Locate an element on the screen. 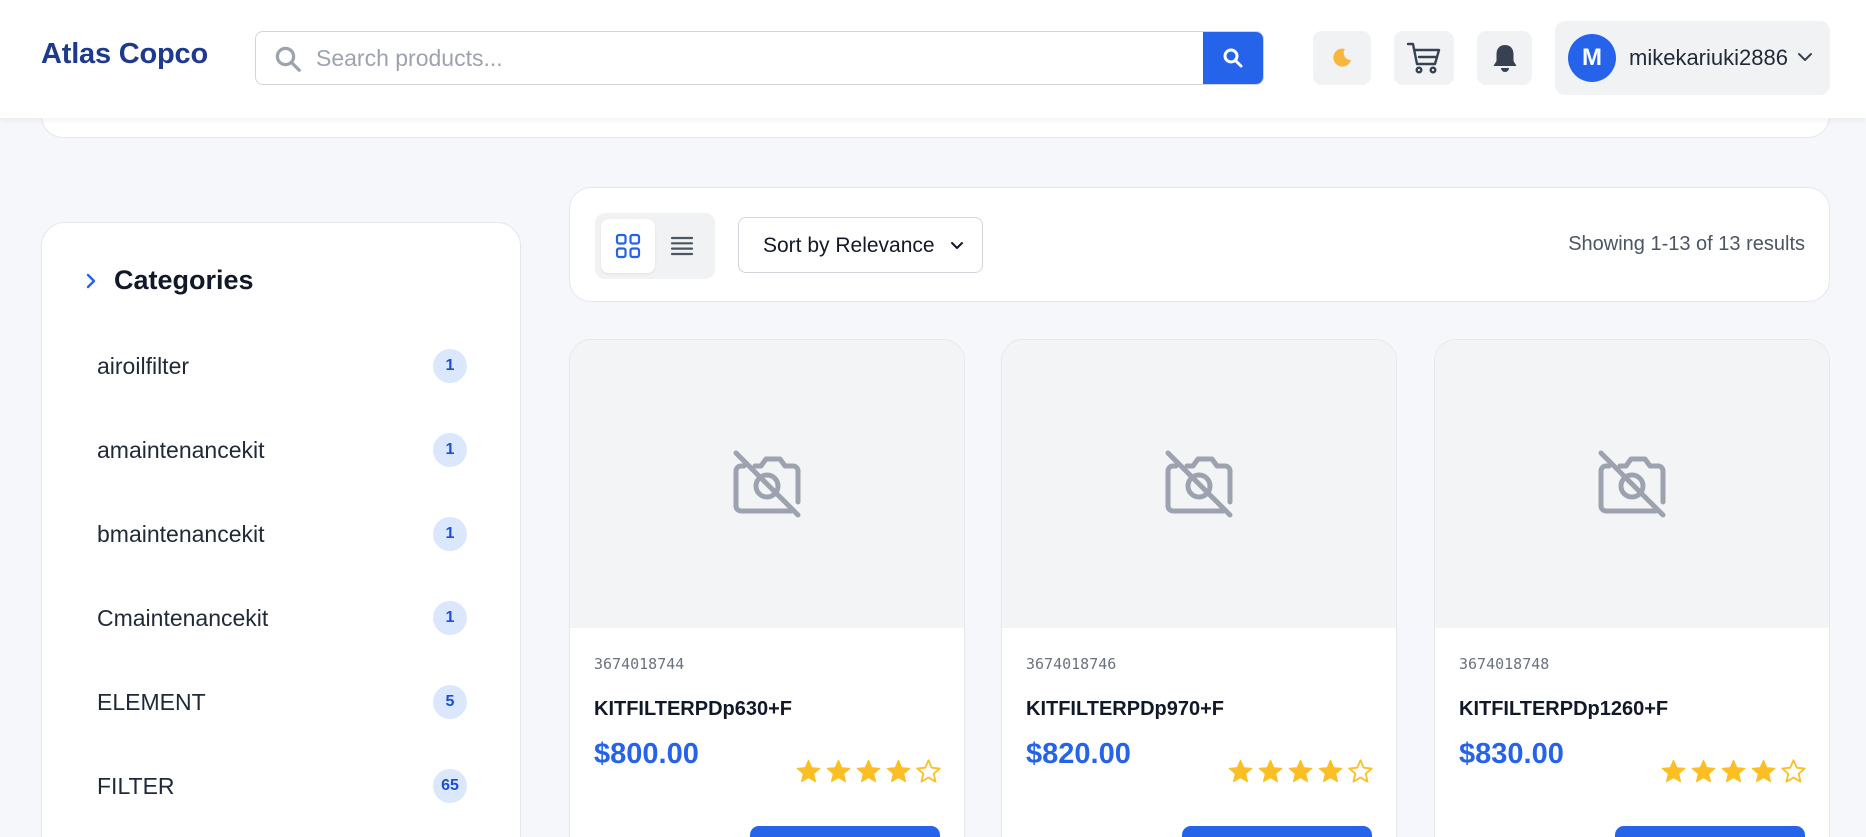 This screenshot has height=837, width=1866. category-label: ELEMENT is located at coordinates (151, 701).